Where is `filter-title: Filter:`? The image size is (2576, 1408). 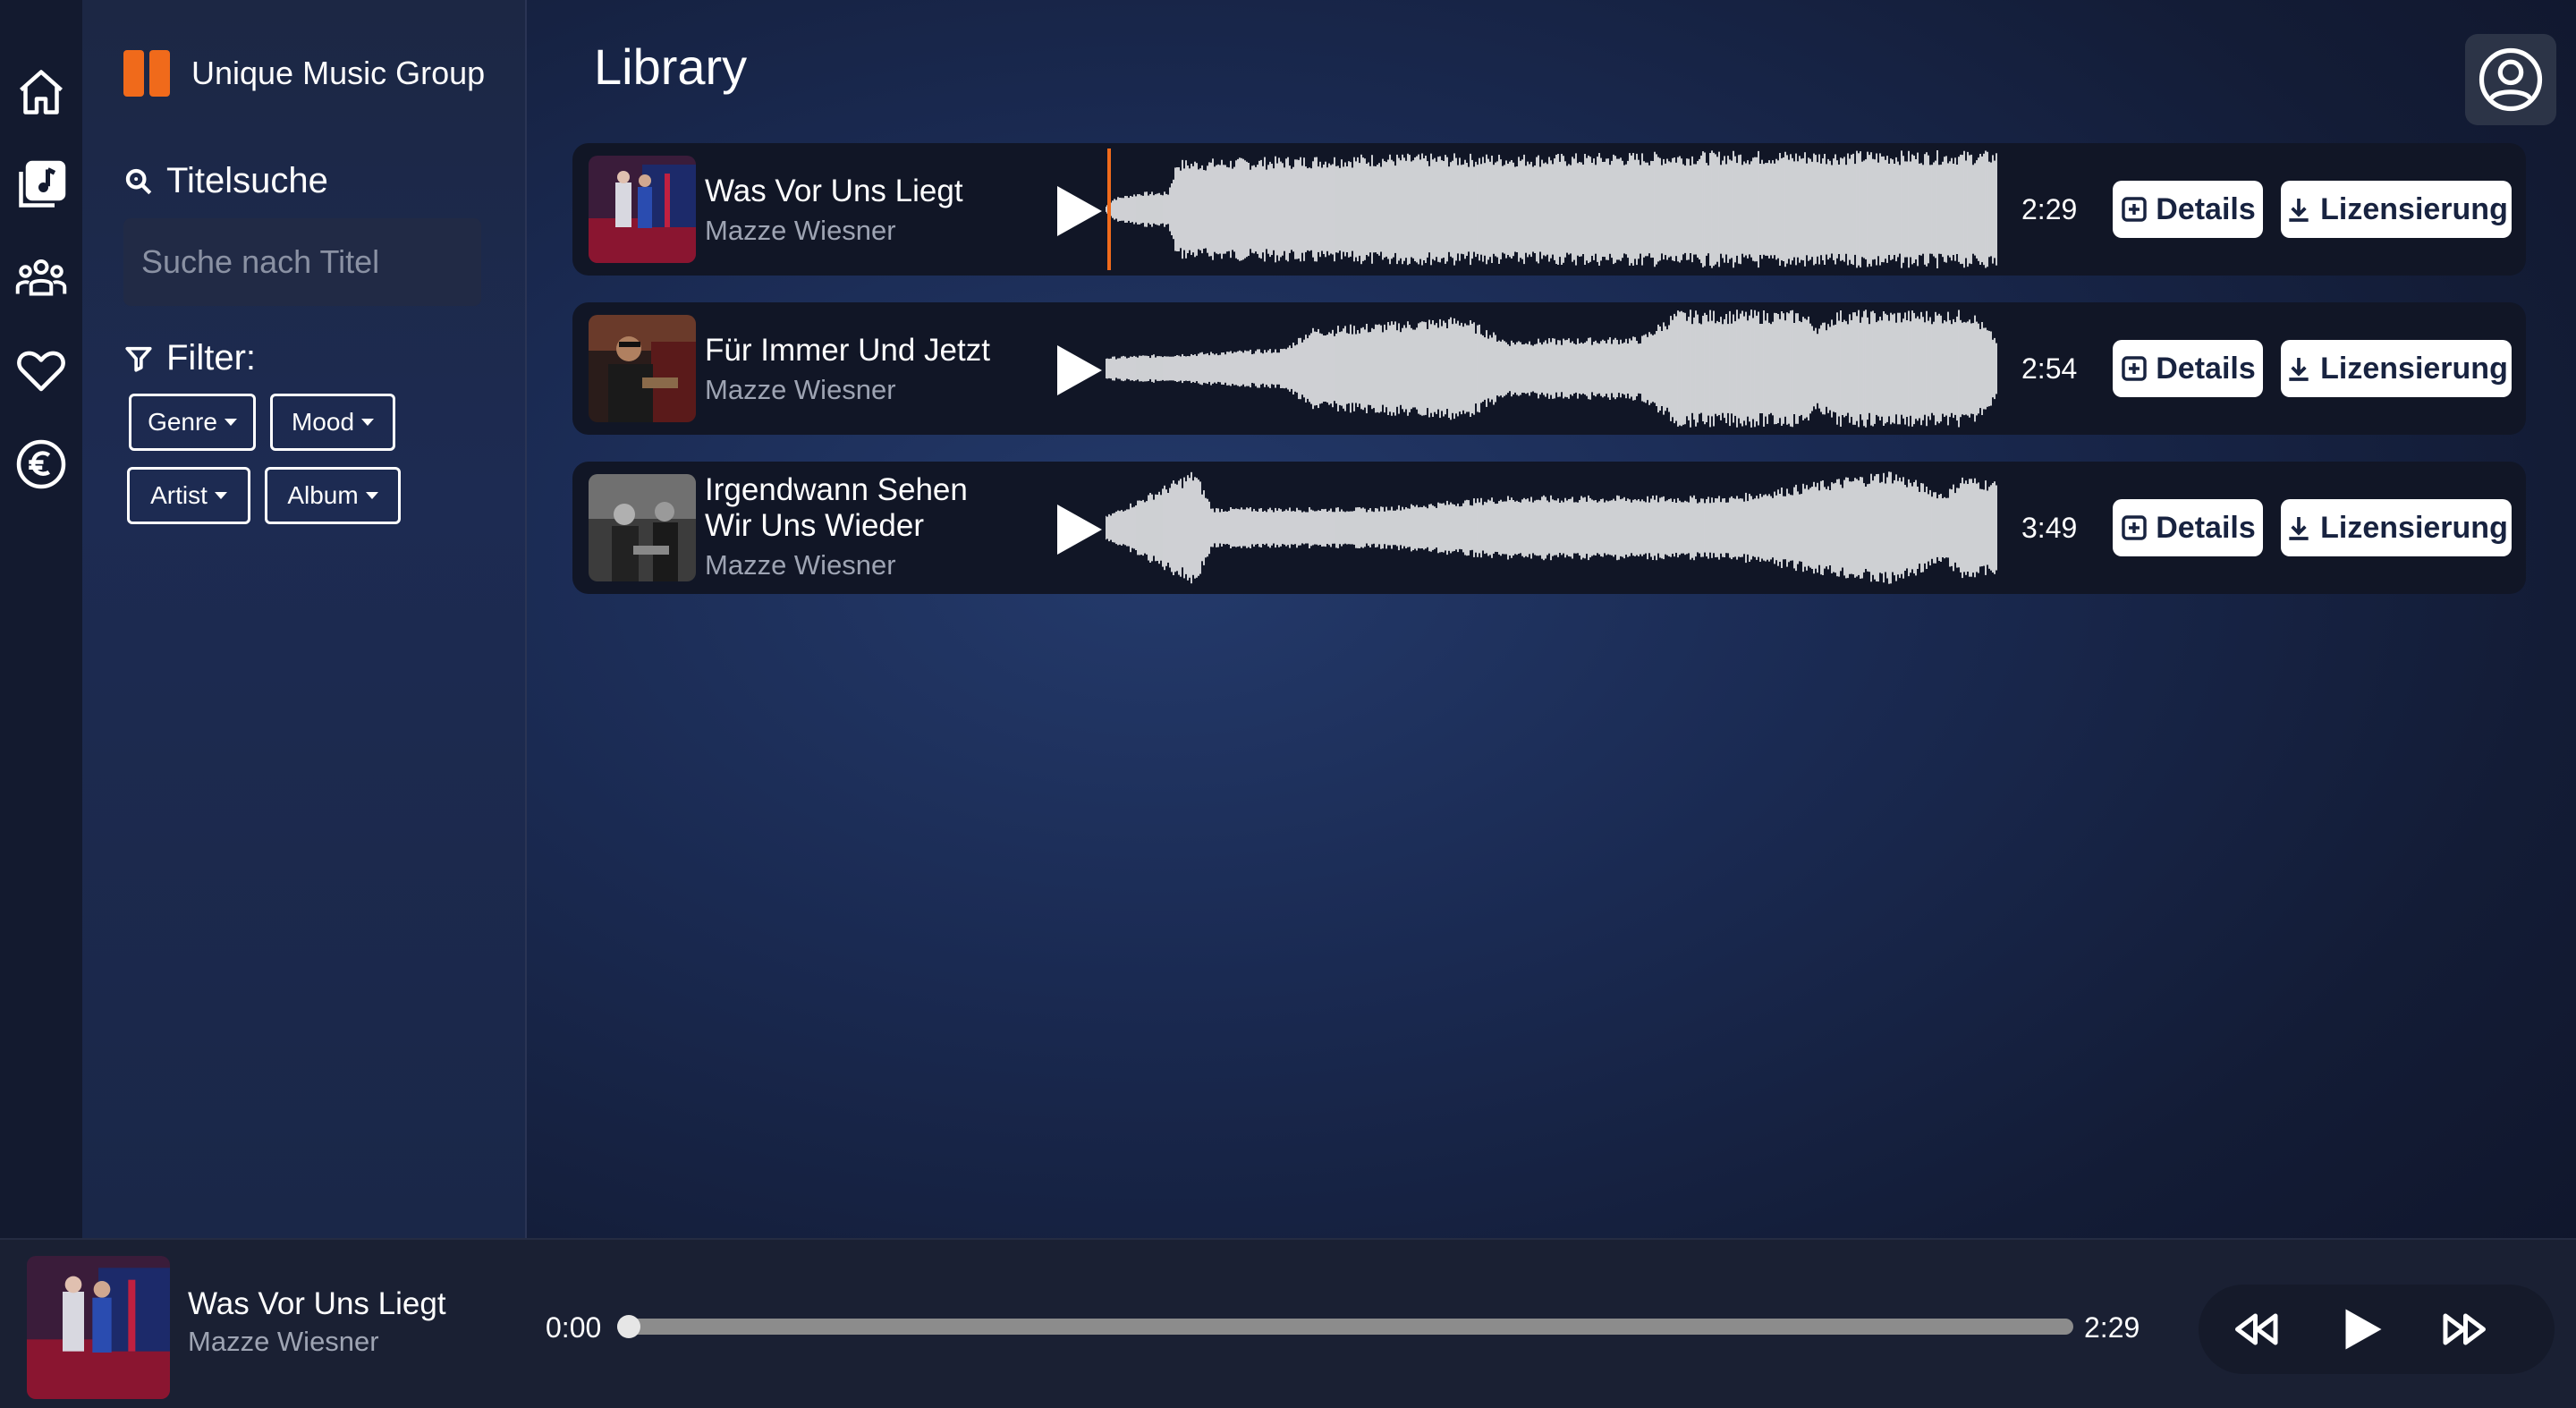
filter-title: Filter: is located at coordinates (189, 358).